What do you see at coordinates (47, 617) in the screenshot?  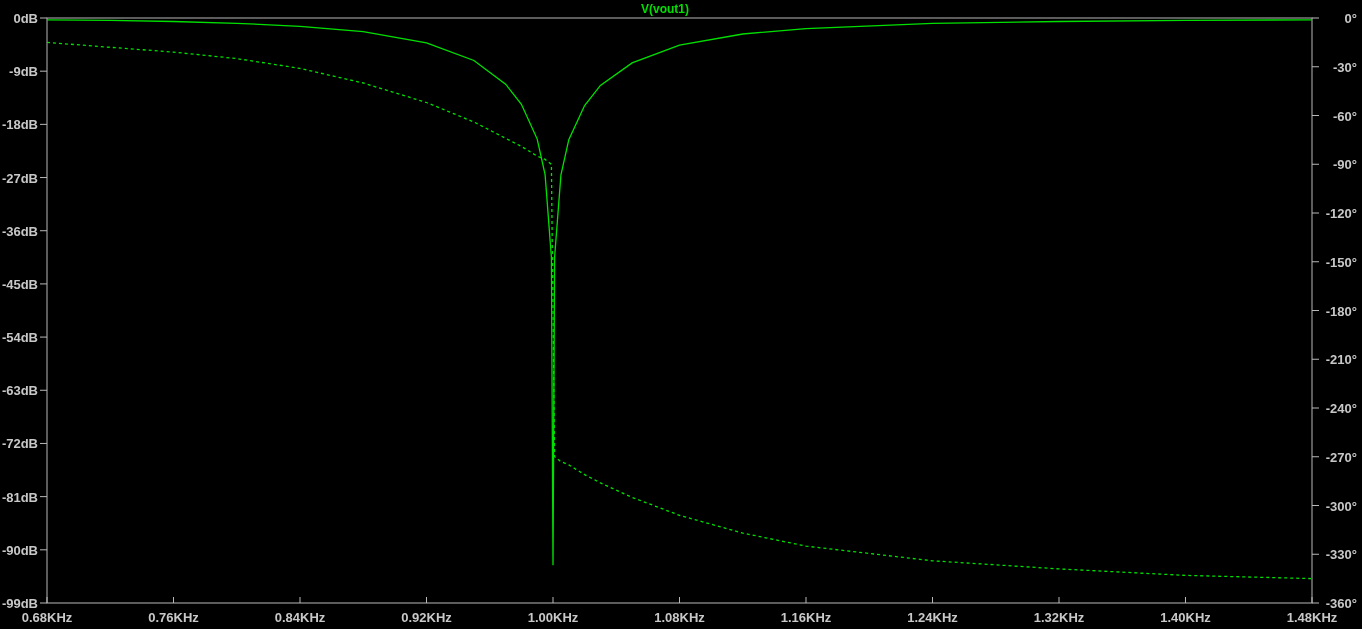 I see `axis-tick-label: 0.68KHz` at bounding box center [47, 617].